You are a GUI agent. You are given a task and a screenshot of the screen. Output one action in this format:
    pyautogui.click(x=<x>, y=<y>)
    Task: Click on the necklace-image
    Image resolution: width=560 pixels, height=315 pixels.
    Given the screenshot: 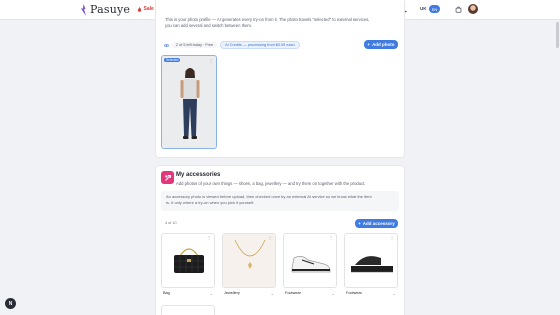 What is the action you would take?
    pyautogui.click(x=249, y=260)
    